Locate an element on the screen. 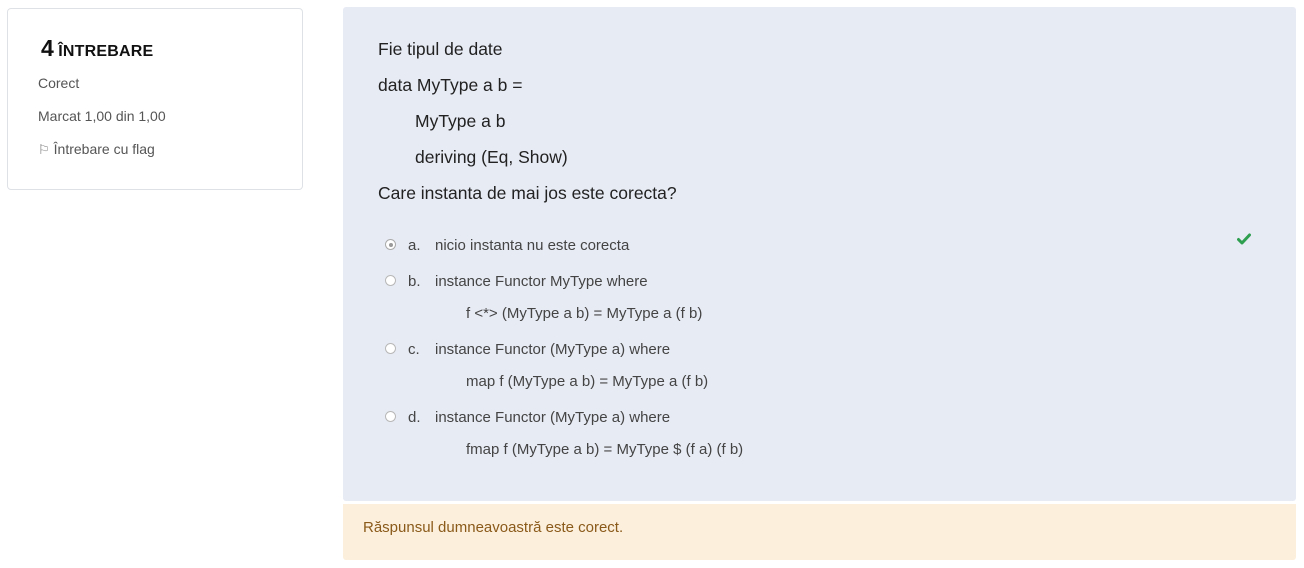 The height and width of the screenshot is (568, 1304). option-text: instance Functor MyType where is located at coordinates (541, 281).